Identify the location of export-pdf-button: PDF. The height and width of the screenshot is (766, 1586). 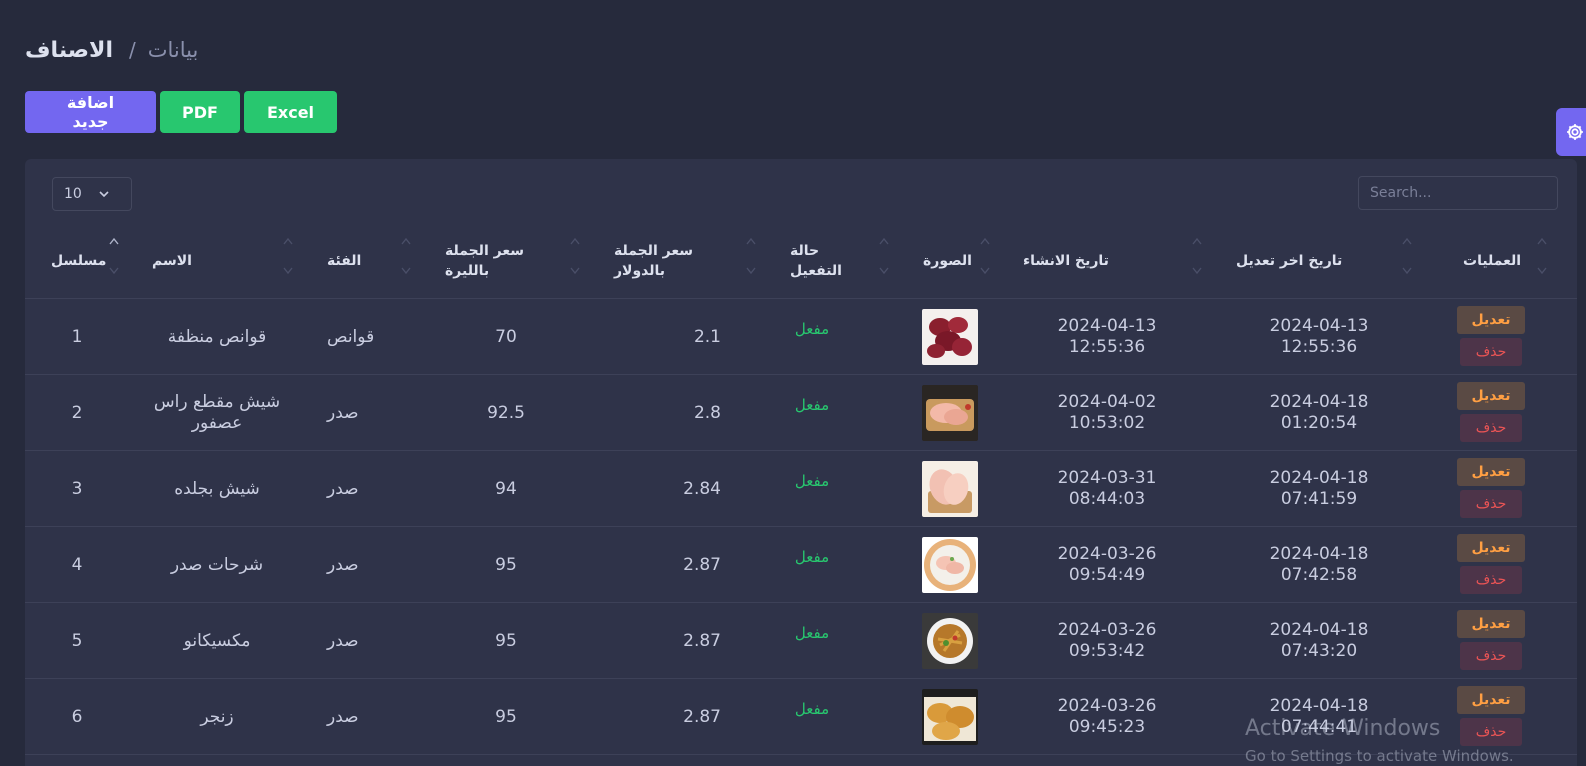
(200, 112).